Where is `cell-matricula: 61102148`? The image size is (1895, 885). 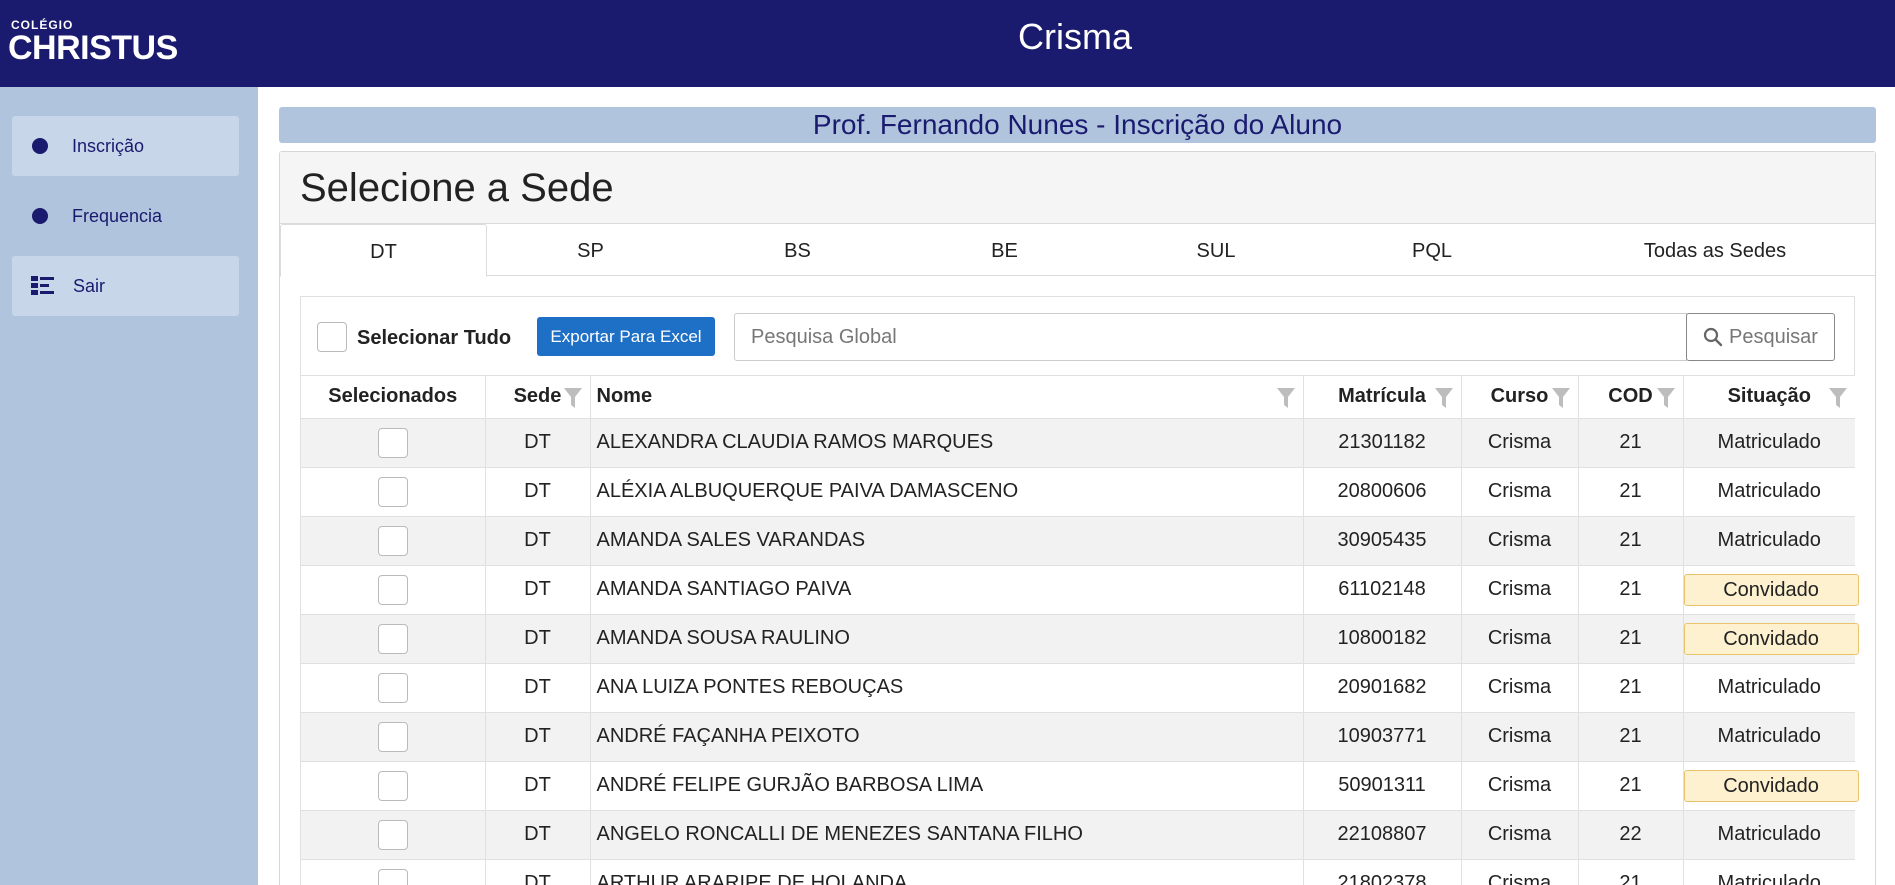
cell-matricula: 61102148 is located at coordinates (1382, 590).